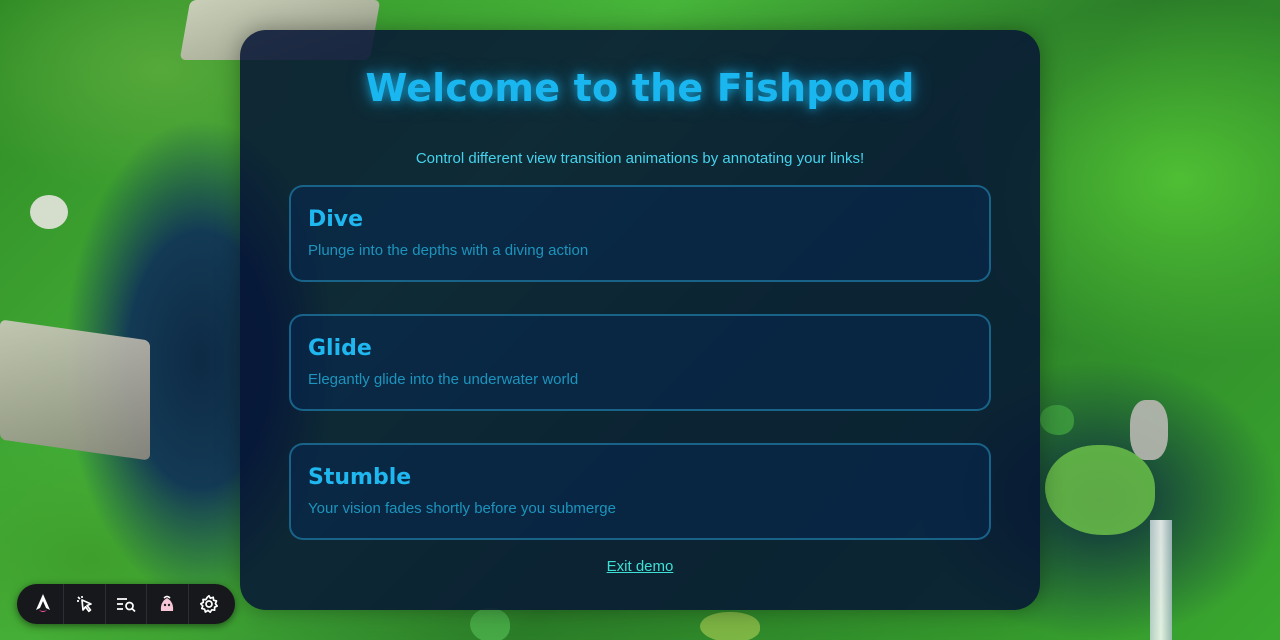 The image size is (1280, 640). I want to click on card-title: Stumble, so click(360, 477).